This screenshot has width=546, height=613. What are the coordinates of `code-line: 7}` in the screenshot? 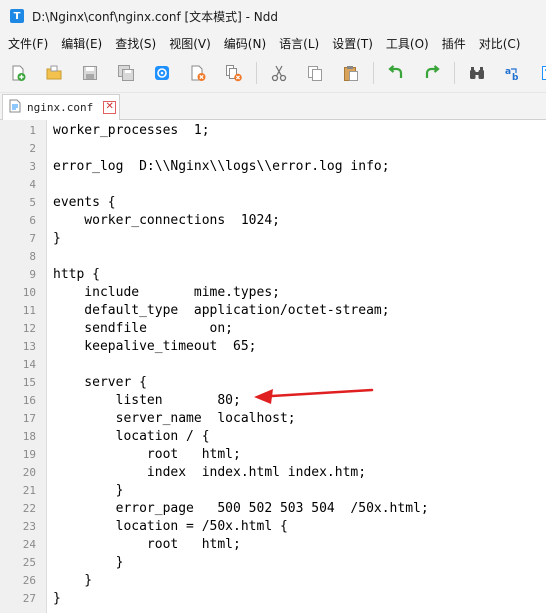 It's located at (273, 239).